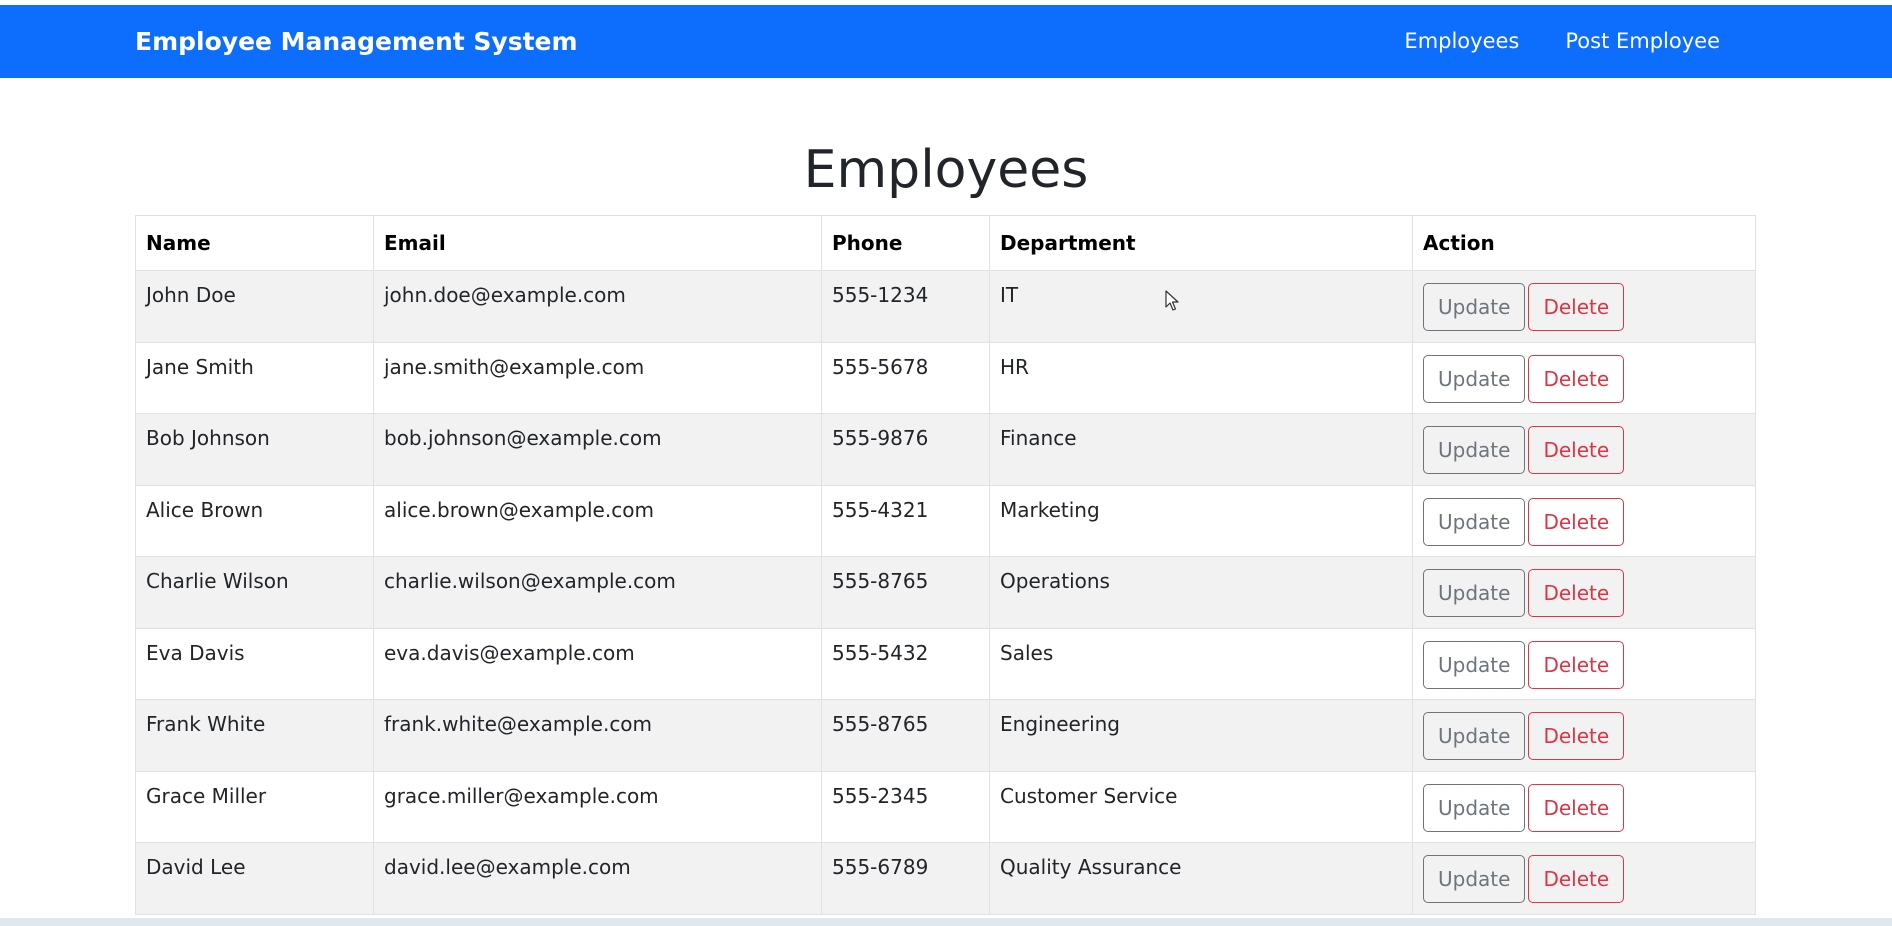 The image size is (1892, 926). What do you see at coordinates (946, 922) in the screenshot?
I see `bottom-scroll-edge` at bounding box center [946, 922].